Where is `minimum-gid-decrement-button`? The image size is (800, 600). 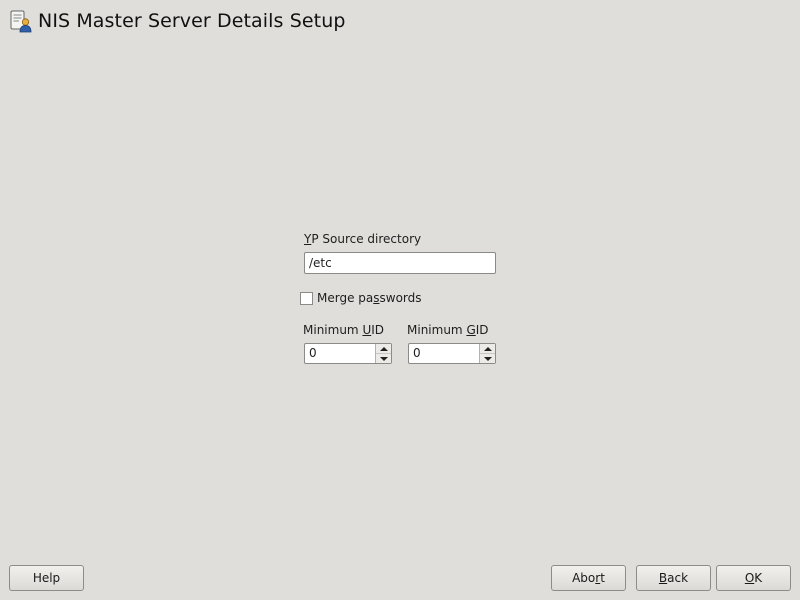
minimum-gid-decrement-button is located at coordinates (487, 358).